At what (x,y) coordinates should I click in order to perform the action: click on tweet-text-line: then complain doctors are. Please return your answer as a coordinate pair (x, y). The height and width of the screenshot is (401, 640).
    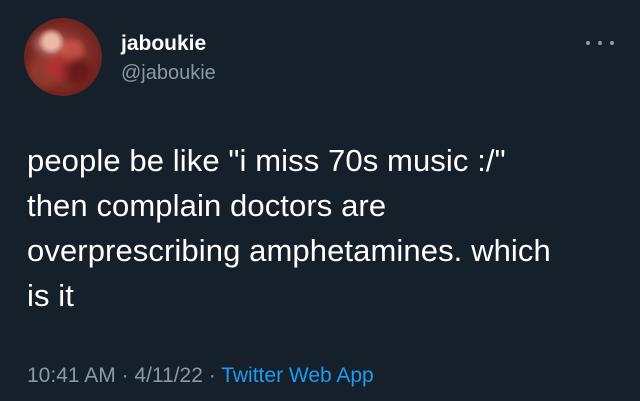
    Looking at the image, I should click on (207, 205).